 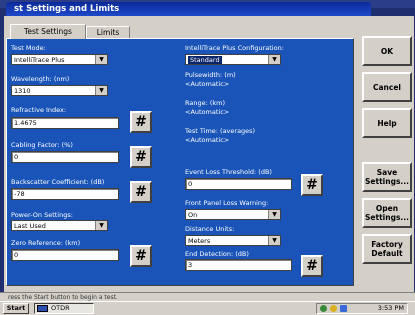 What do you see at coordinates (65, 157) in the screenshot?
I see `cabling-factor-field: 0` at bounding box center [65, 157].